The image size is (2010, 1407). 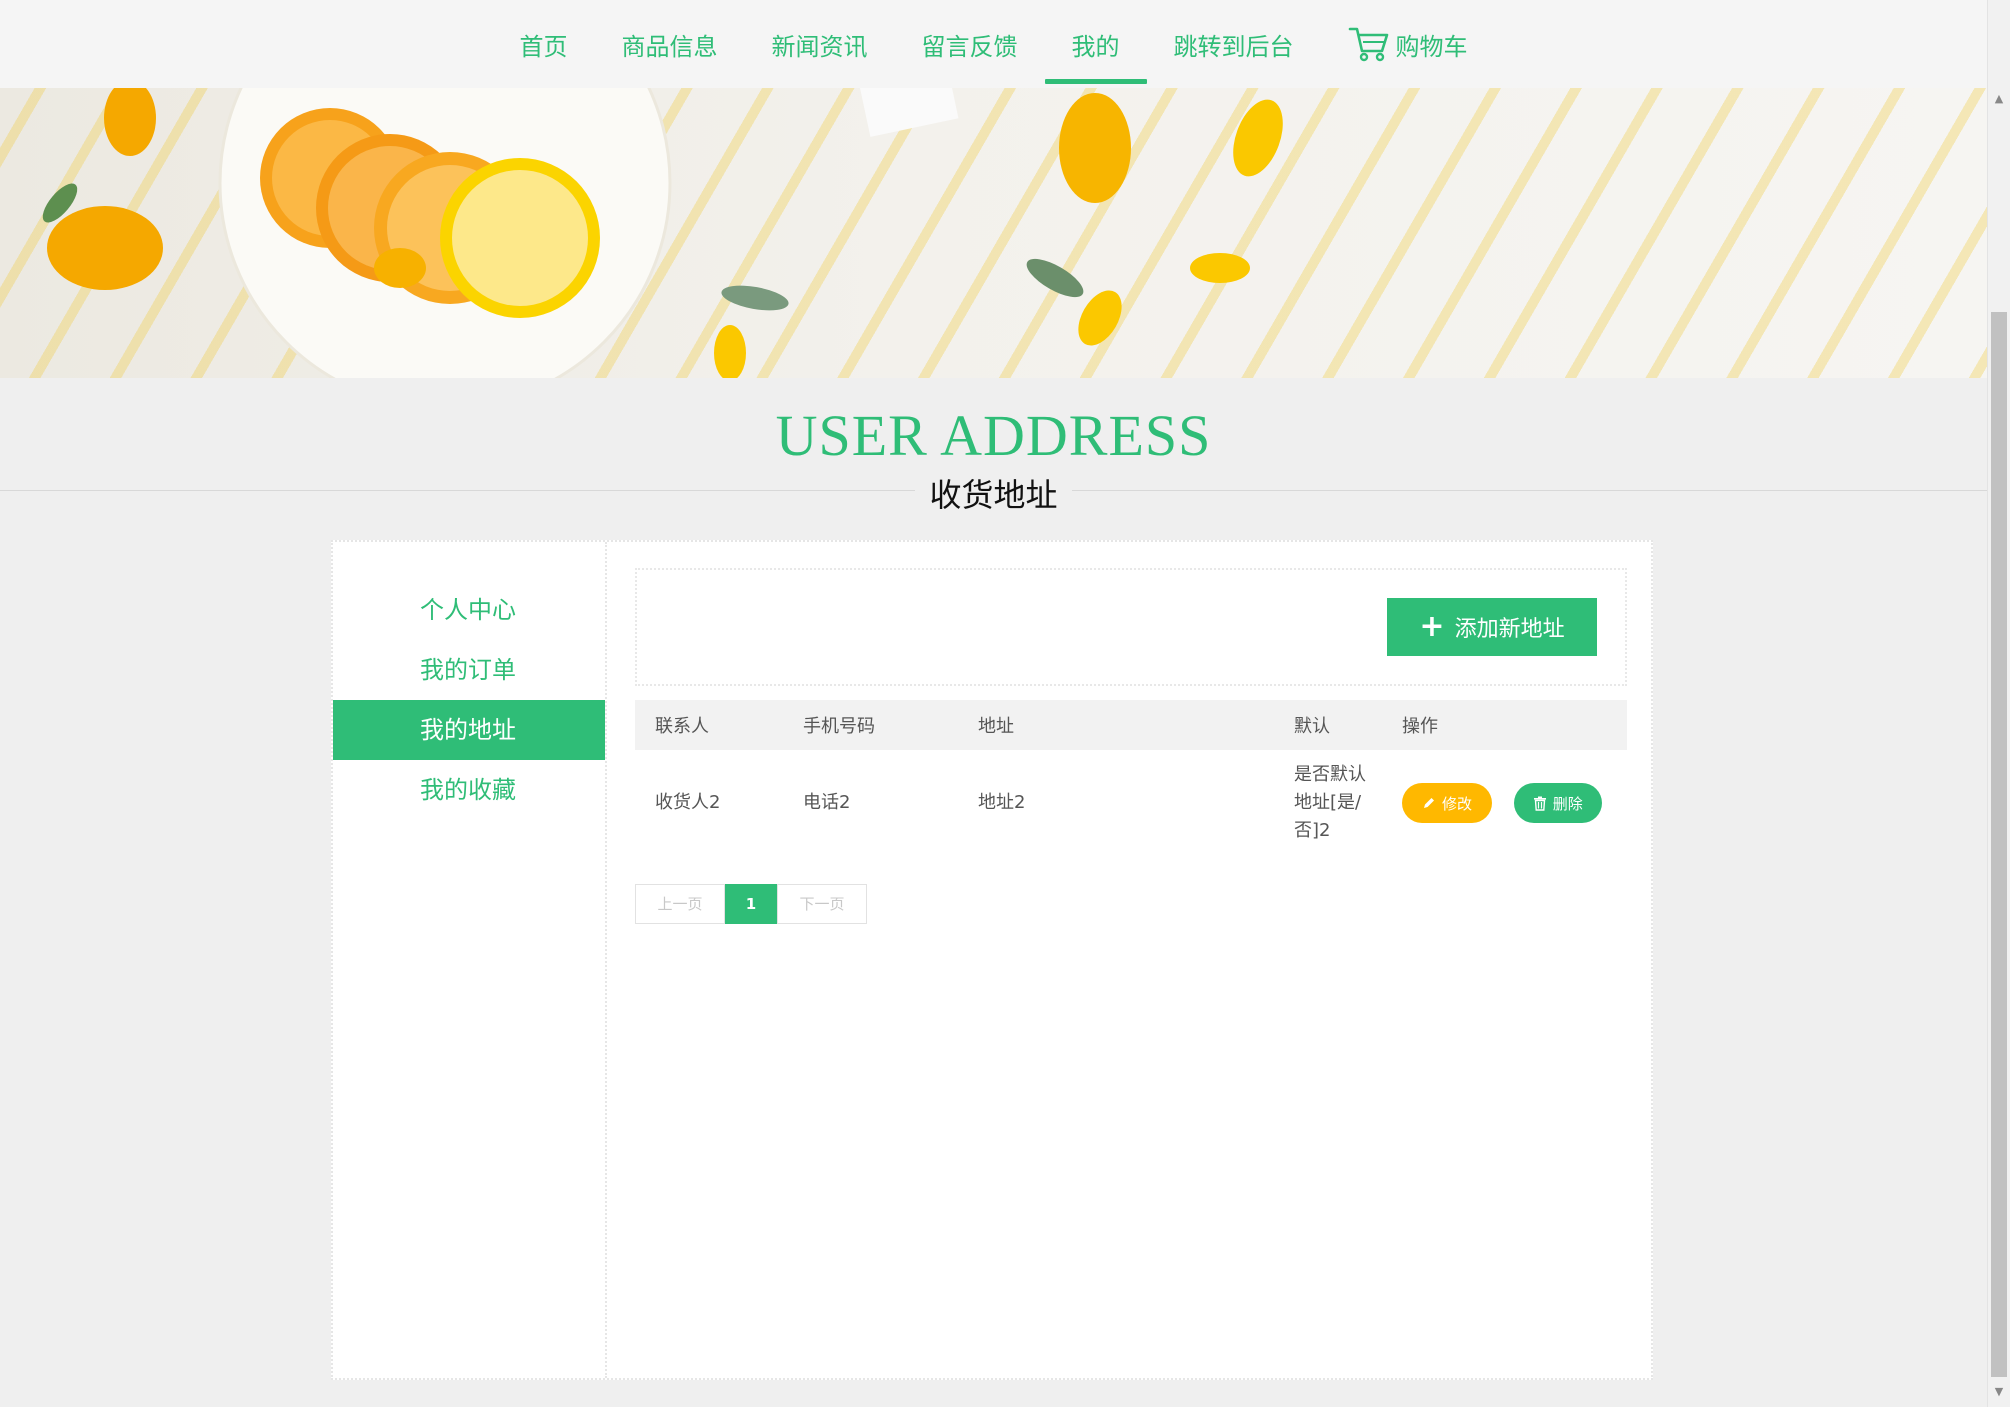 What do you see at coordinates (1567, 803) in the screenshot?
I see `delete-label: 删除` at bounding box center [1567, 803].